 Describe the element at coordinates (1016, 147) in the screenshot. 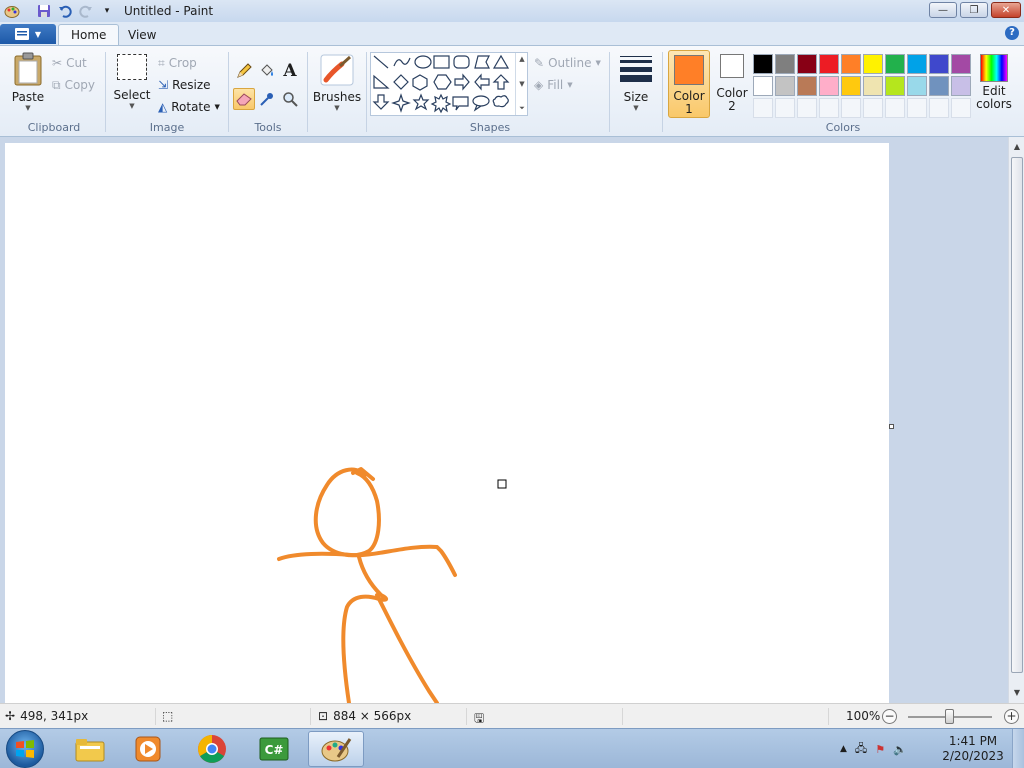

I see `scroll-up-arrow-icon: ▲` at that location.